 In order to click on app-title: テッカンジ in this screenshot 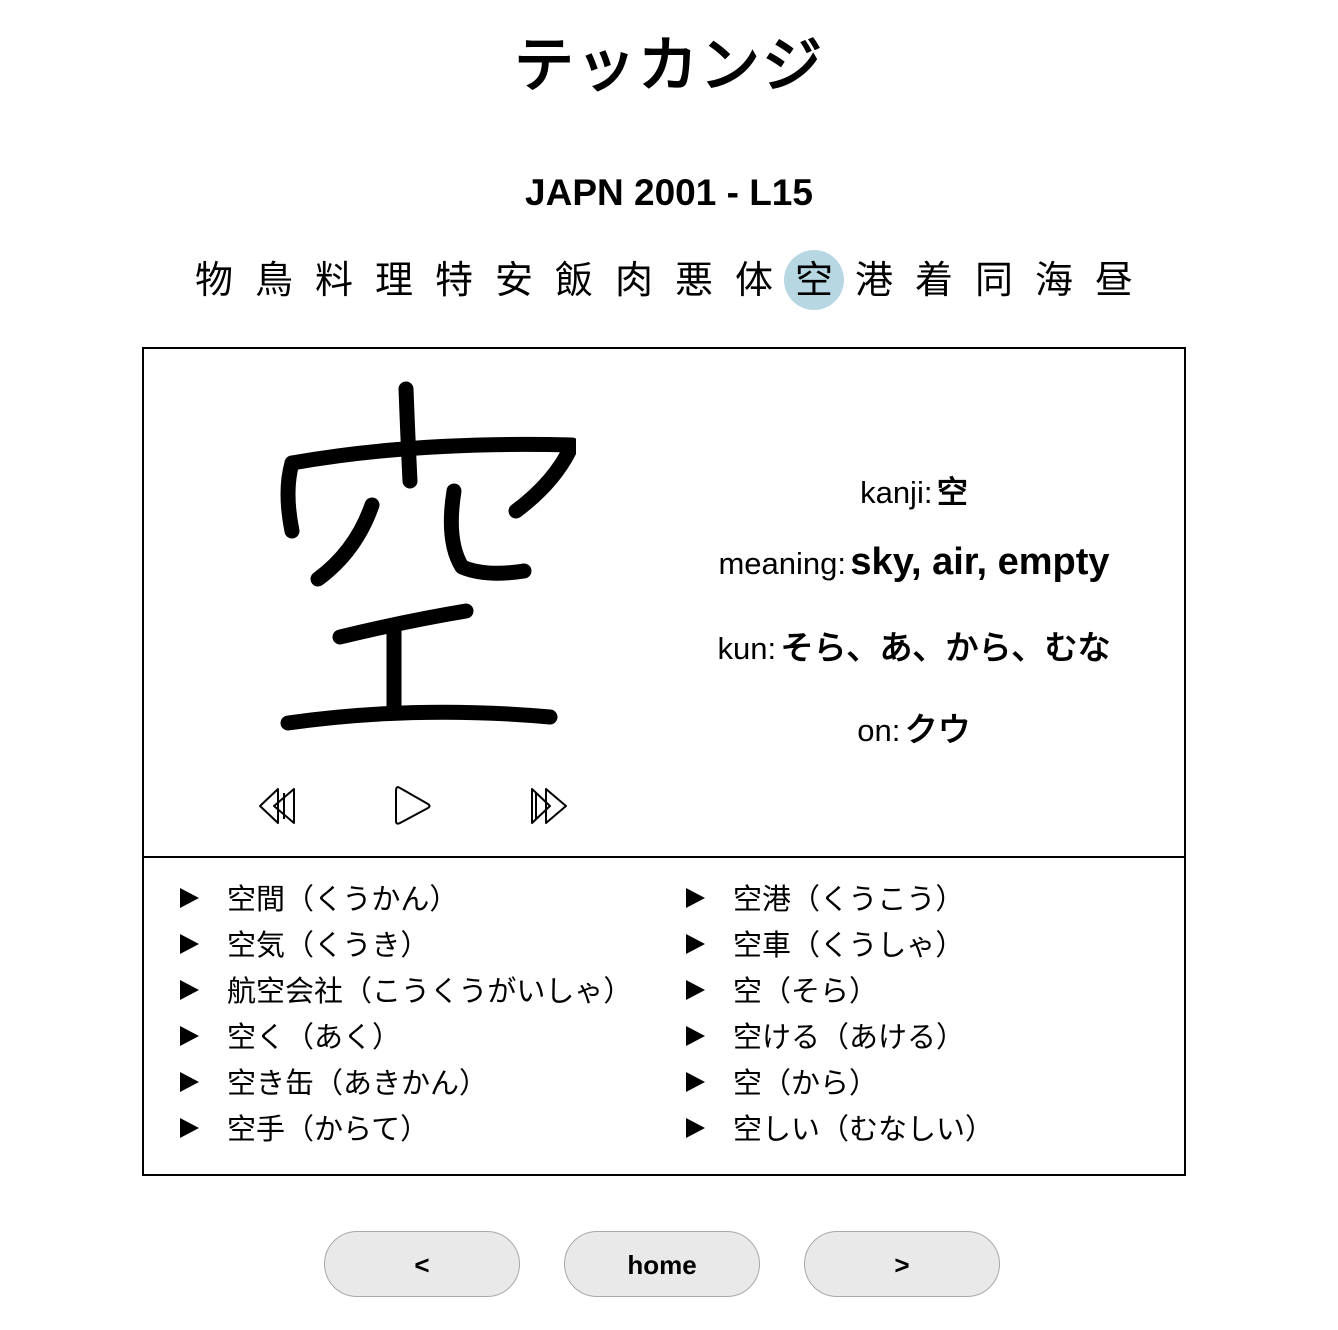, I will do `click(669, 66)`.